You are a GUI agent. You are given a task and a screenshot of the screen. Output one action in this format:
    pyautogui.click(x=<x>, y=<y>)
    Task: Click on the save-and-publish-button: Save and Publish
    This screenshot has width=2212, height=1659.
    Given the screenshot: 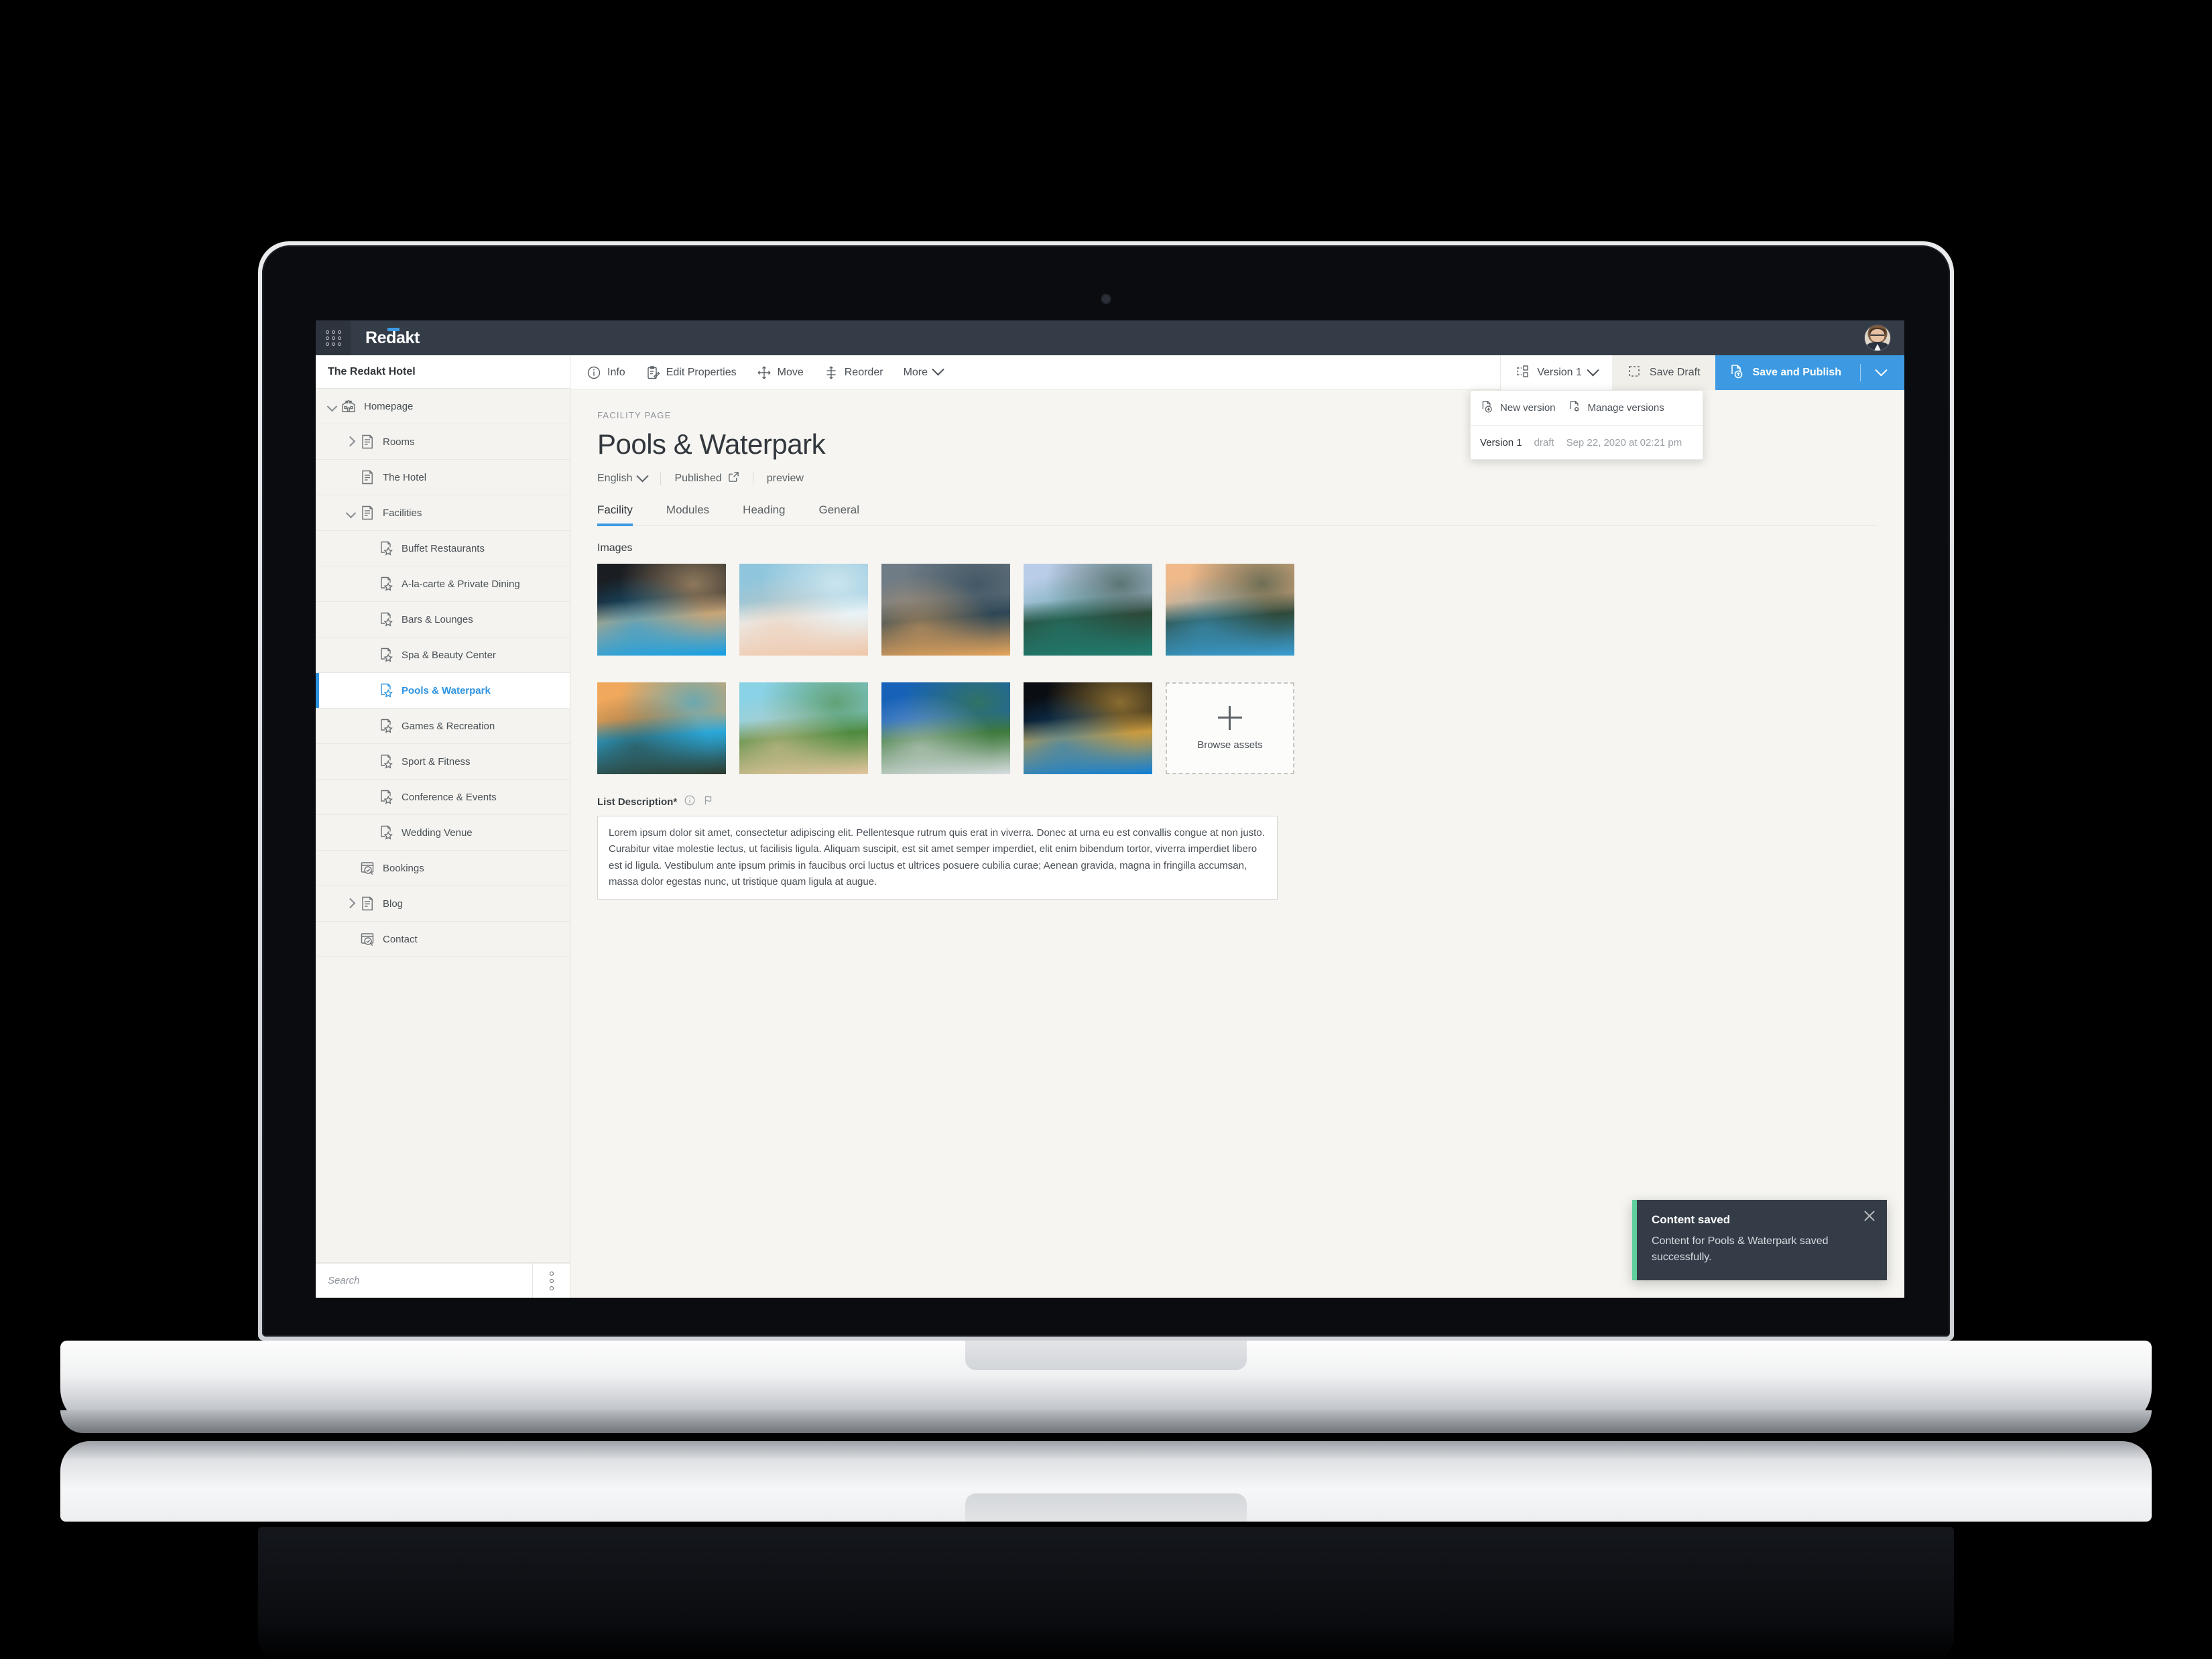 What is the action you would take?
    pyautogui.click(x=1809, y=372)
    